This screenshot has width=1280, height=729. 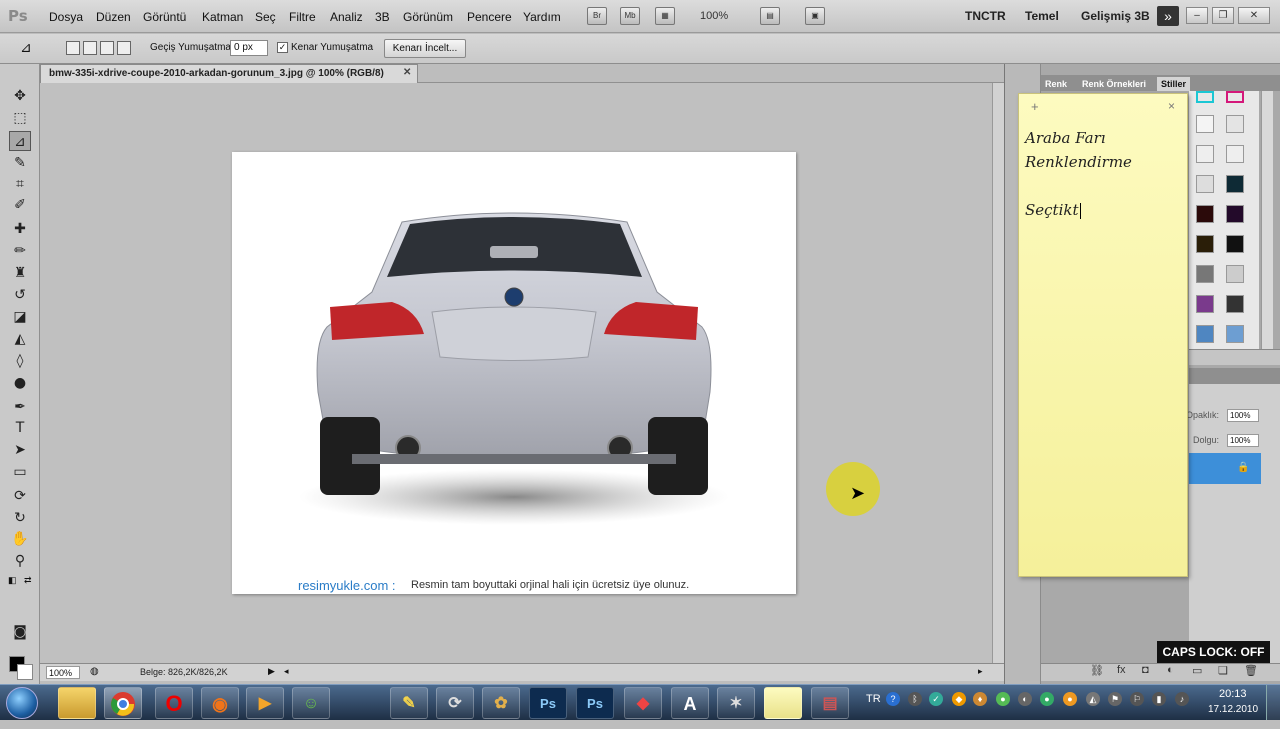 What do you see at coordinates (714, 16) in the screenshot?
I see `zoom-level-select: 100%` at bounding box center [714, 16].